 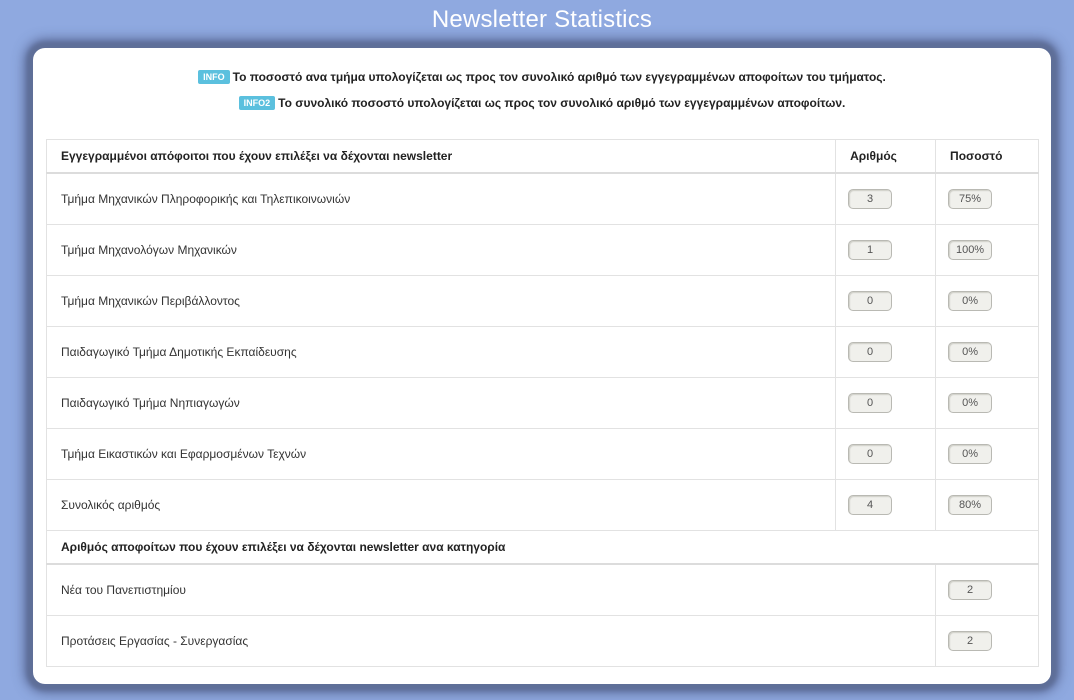 What do you see at coordinates (970, 199) in the screenshot?
I see `percent-value: 75%` at bounding box center [970, 199].